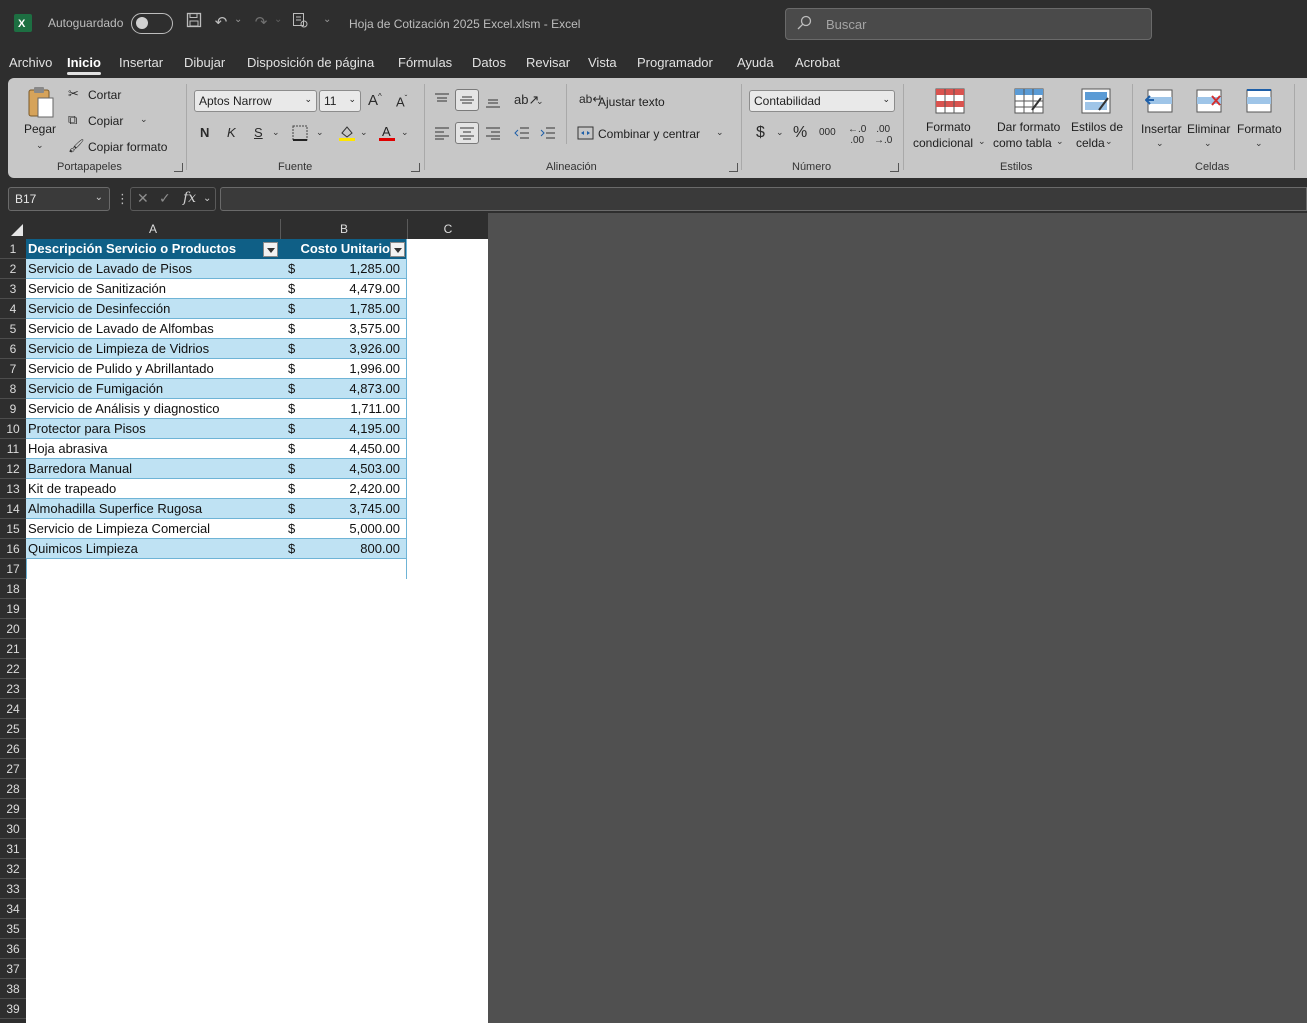 The height and width of the screenshot is (1023, 1307). Describe the element at coordinates (467, 100) in the screenshot. I see `align-middle-button` at that location.